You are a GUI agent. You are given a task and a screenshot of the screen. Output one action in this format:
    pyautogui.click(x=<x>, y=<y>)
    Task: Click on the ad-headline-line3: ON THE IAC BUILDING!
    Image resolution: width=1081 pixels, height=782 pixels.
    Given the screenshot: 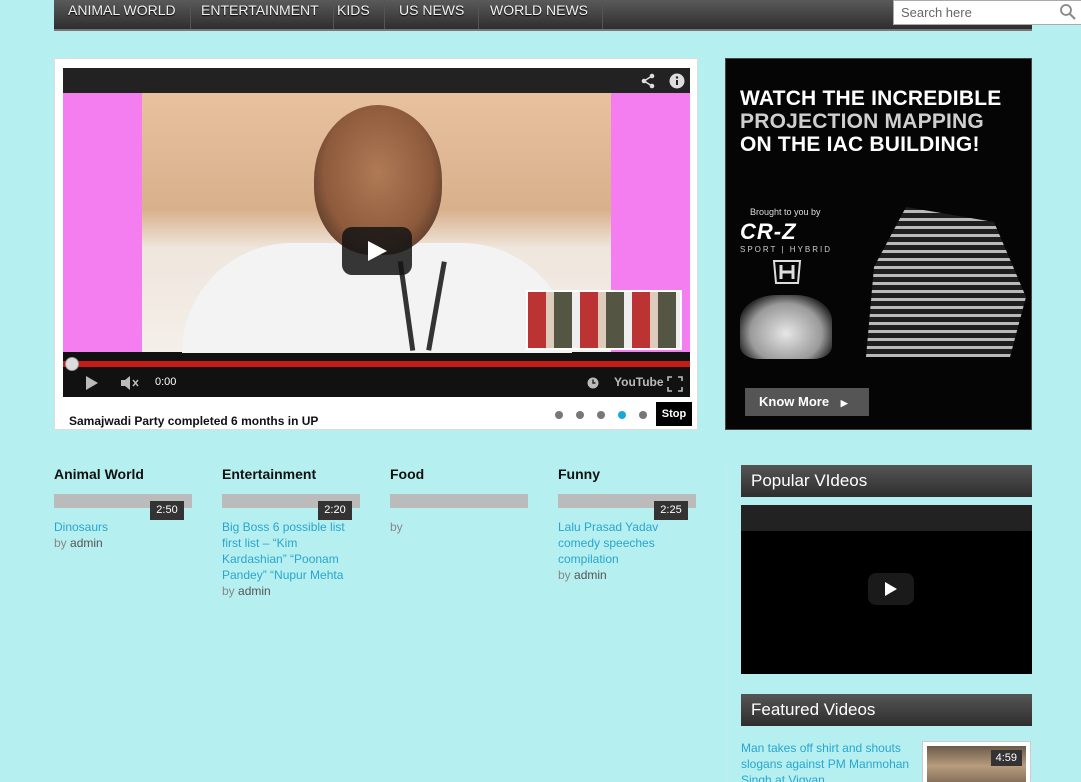 What is the action you would take?
    pyautogui.click(x=860, y=144)
    